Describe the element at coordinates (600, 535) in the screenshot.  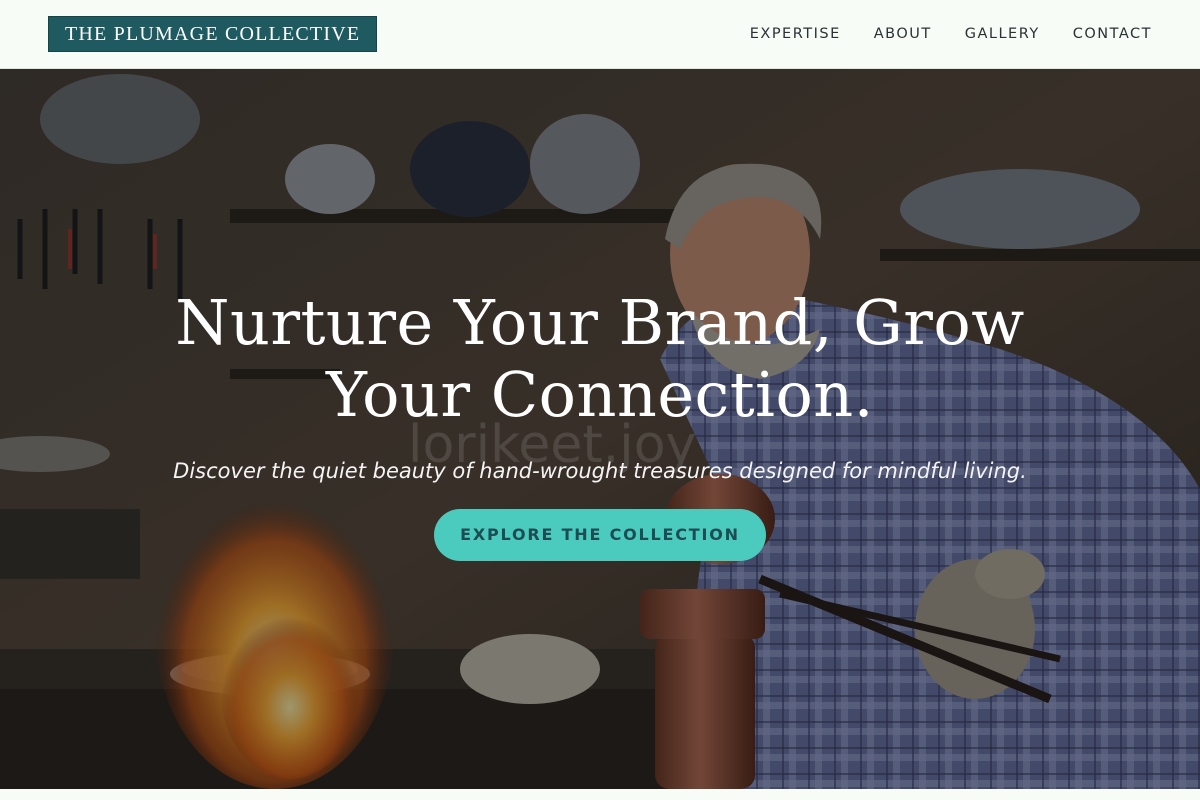
I see `explore-collection-button: EXPLORE THE COLLECTION` at that location.